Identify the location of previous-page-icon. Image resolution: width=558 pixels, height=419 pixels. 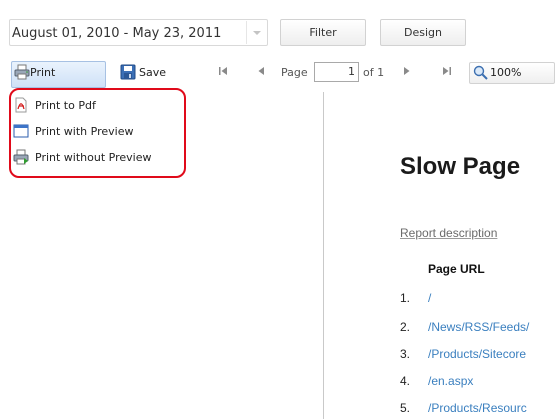
(261, 71).